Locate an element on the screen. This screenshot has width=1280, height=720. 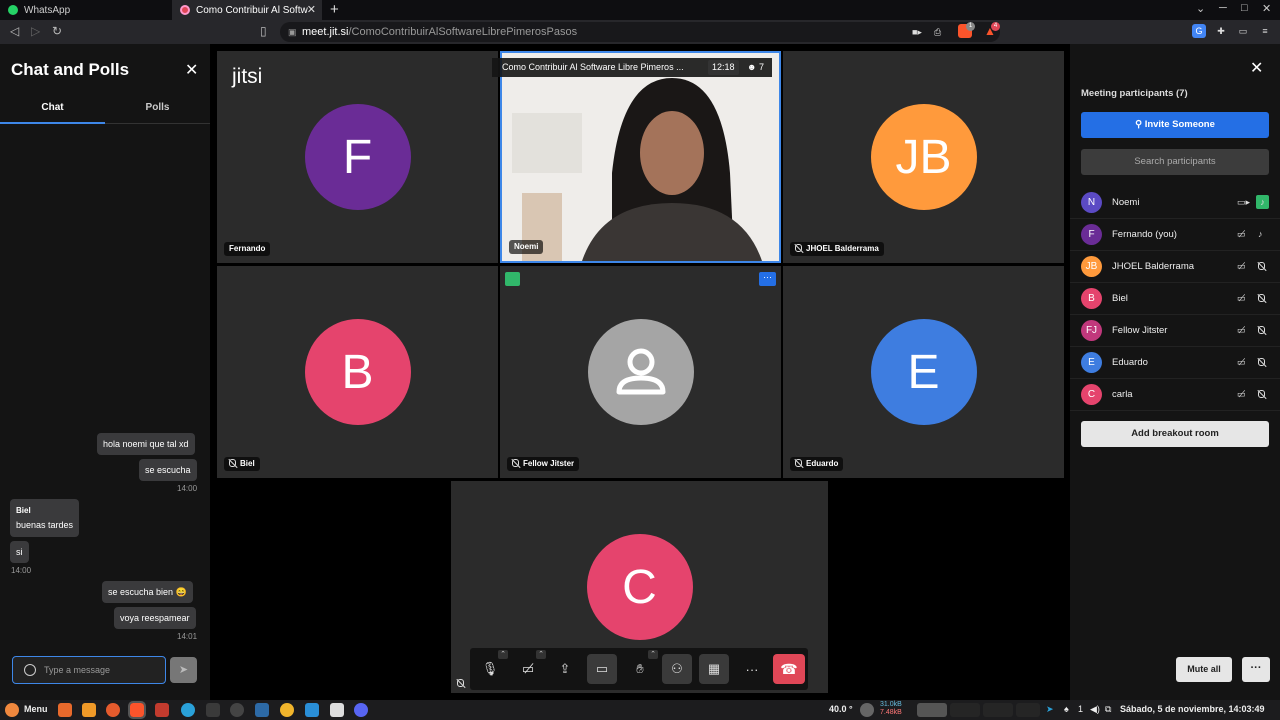
clock: Sábado, 5 de noviembre, 14:03:49 is located at coordinates (1192, 709).